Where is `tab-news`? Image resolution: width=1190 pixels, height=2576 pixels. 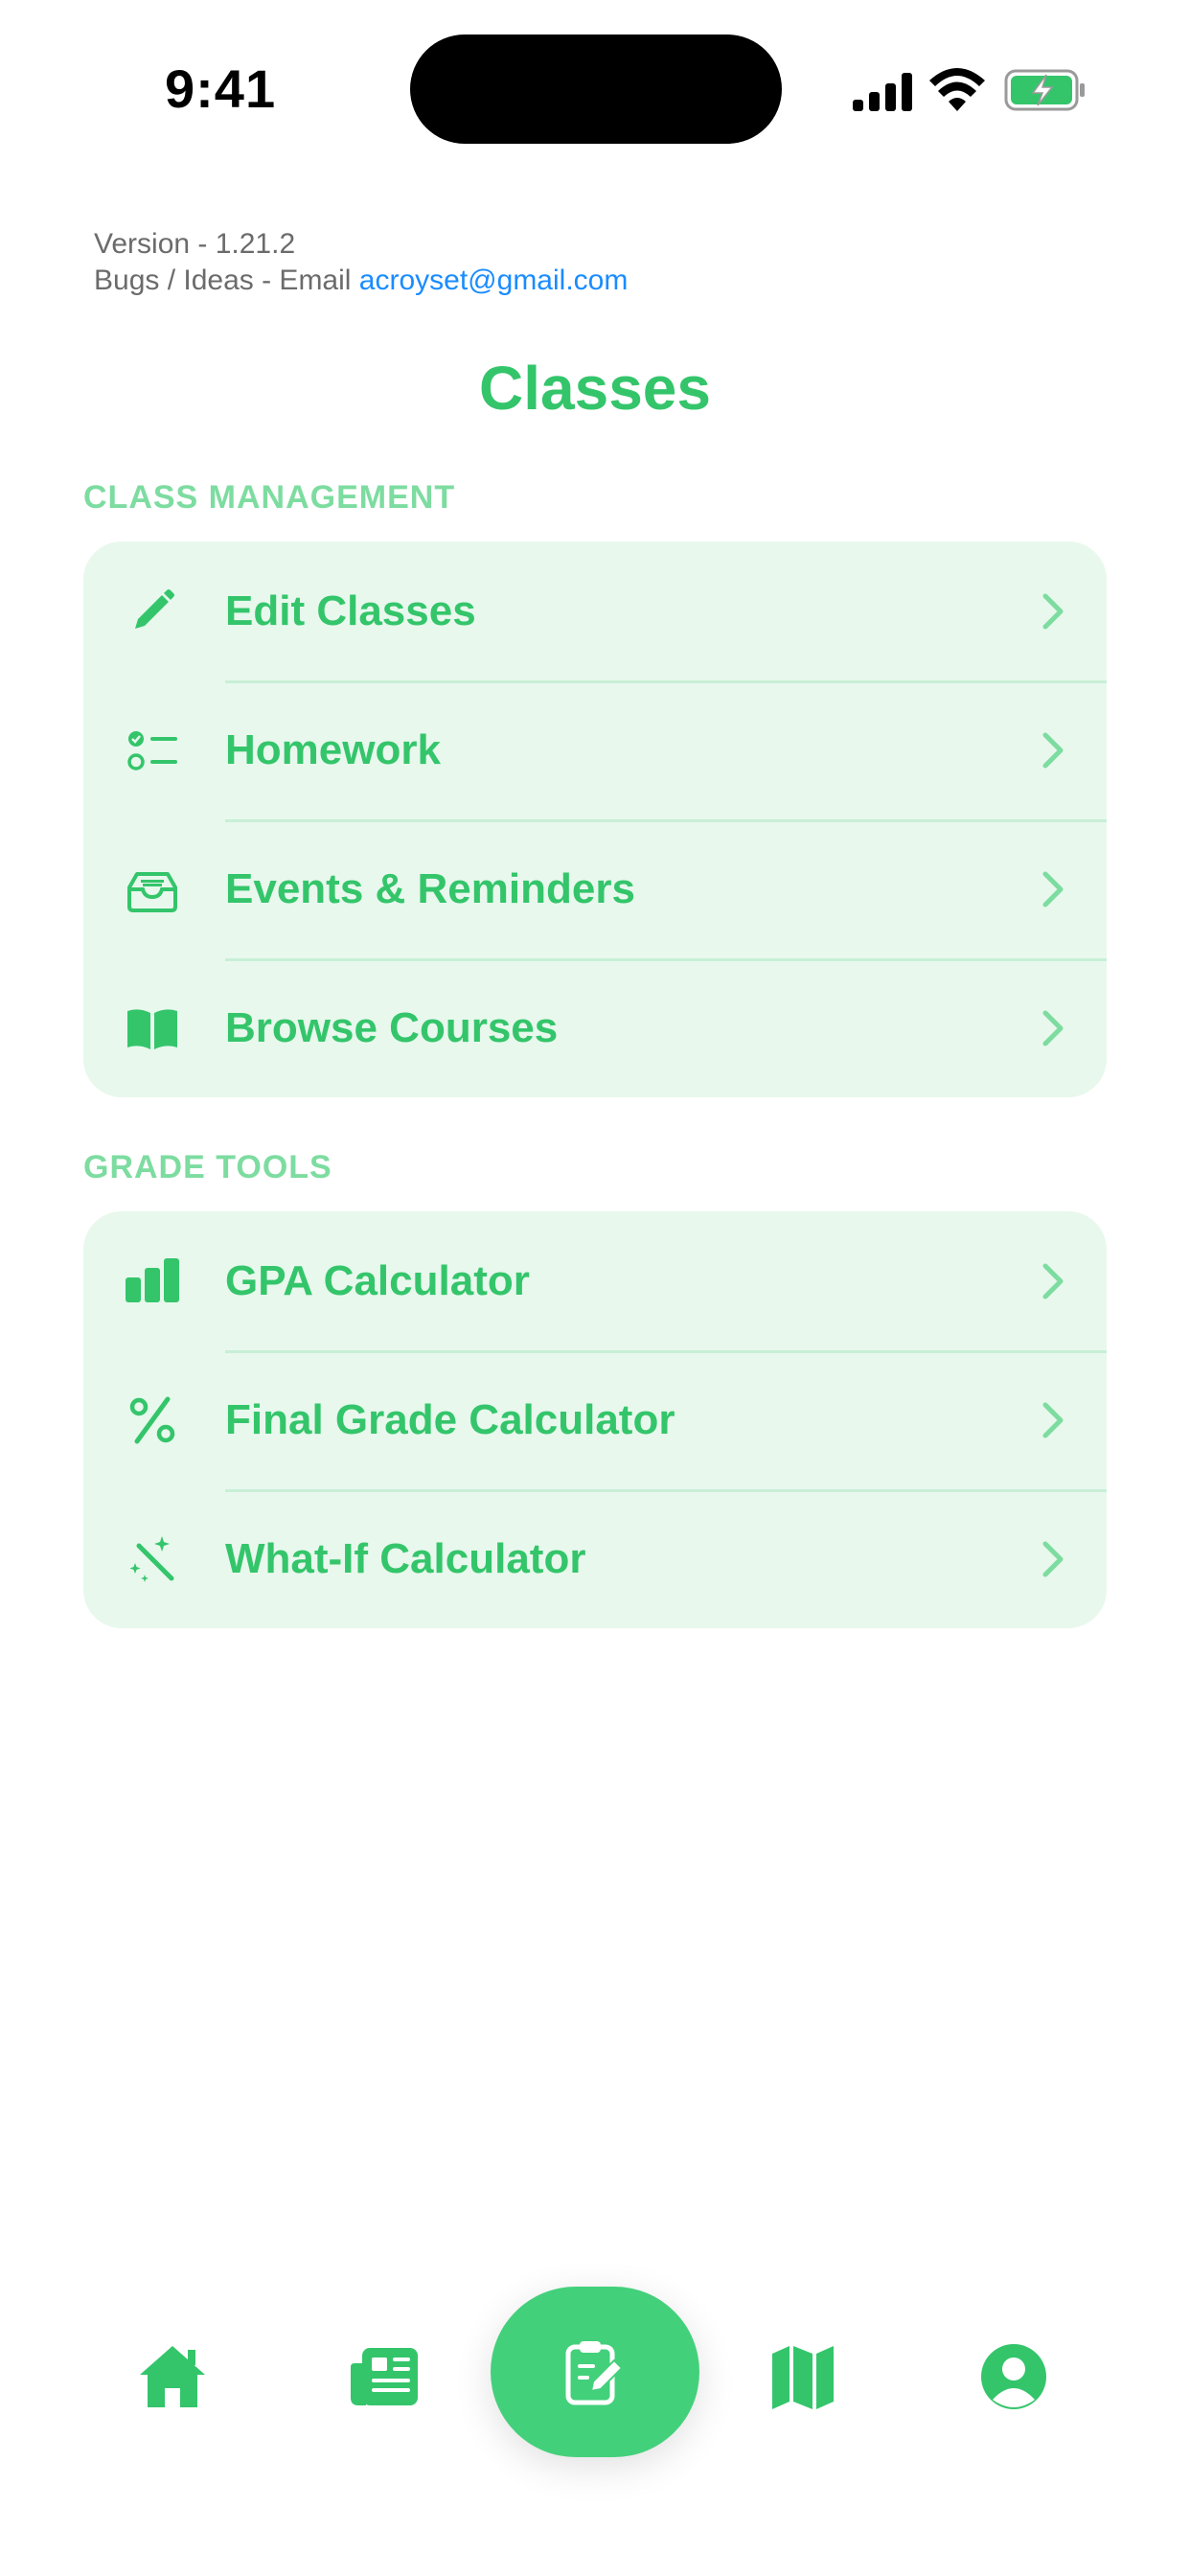 tab-news is located at coordinates (385, 2376).